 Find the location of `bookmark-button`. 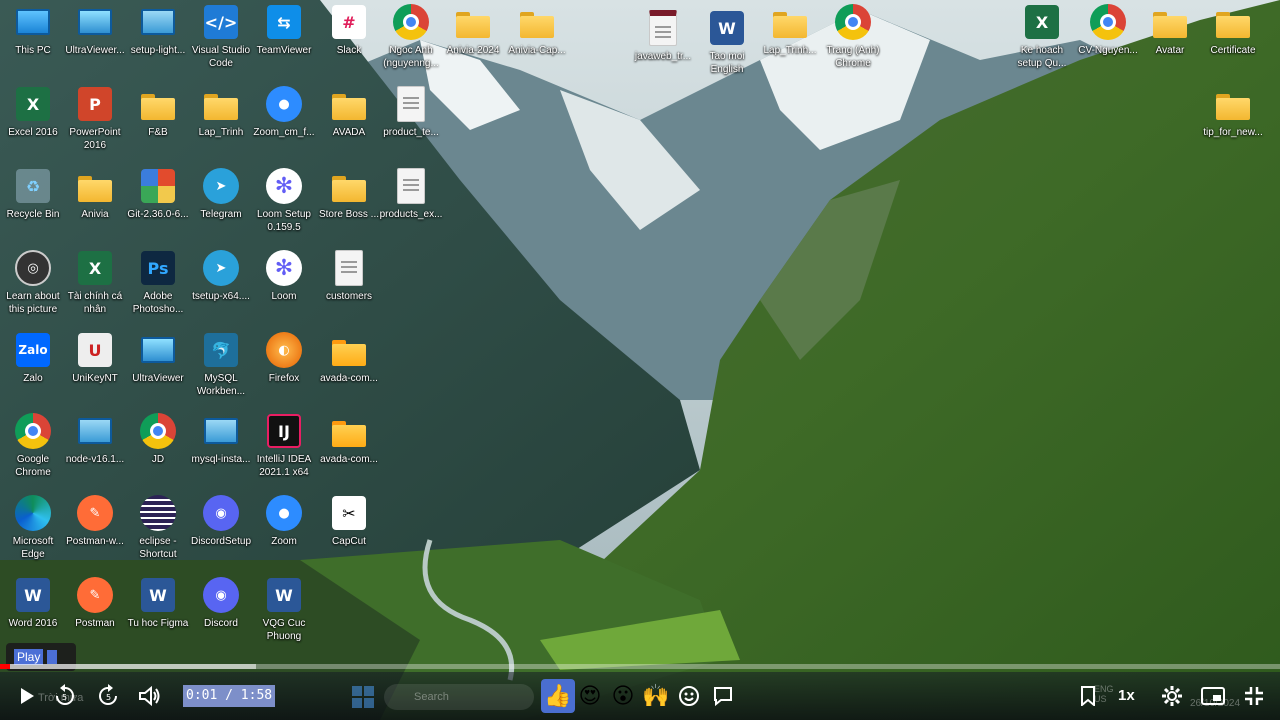

bookmark-button is located at coordinates (1088, 696).